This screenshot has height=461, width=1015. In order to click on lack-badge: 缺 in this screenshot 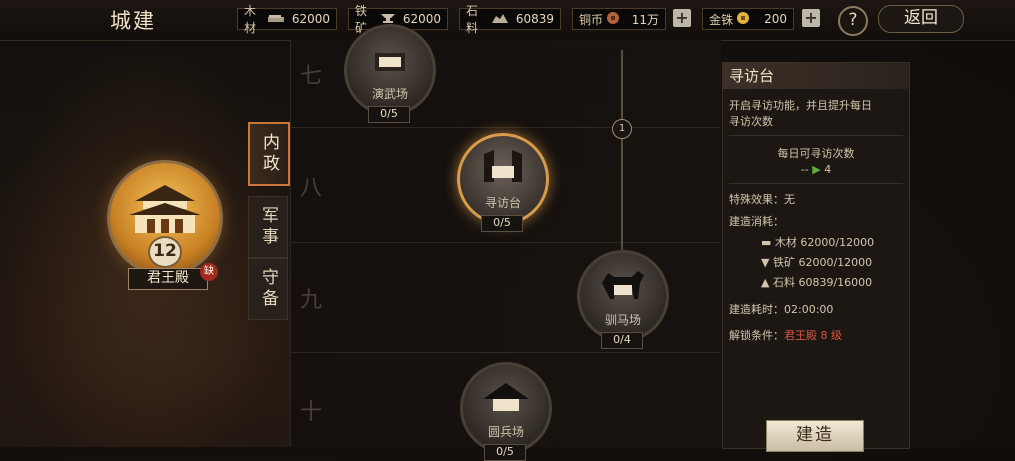, I will do `click(209, 272)`.